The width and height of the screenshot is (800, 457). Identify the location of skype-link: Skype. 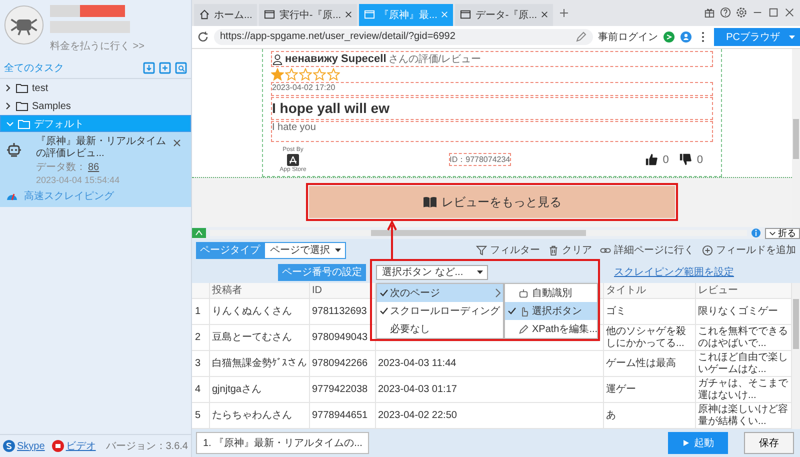
(31, 446).